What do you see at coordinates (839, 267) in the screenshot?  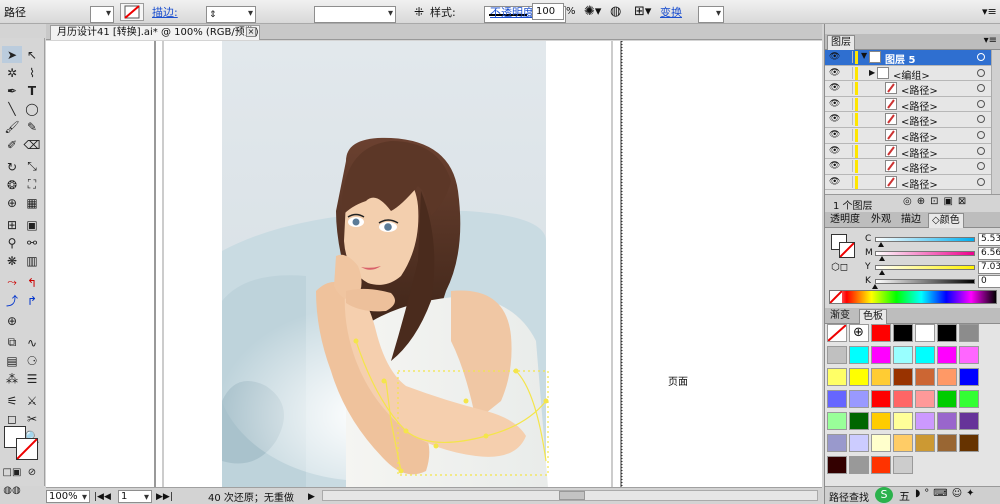 I see `cube-icon: ⬡◻` at bounding box center [839, 267].